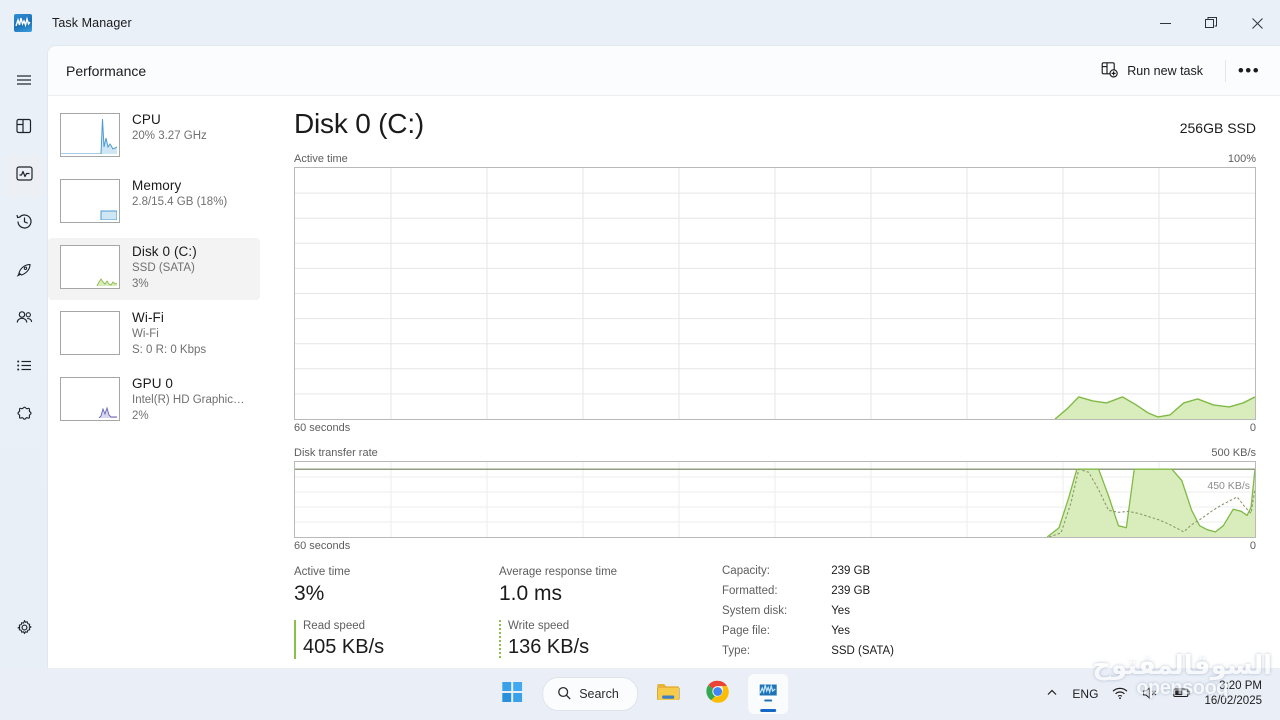 The width and height of the screenshot is (1280, 720). Describe the element at coordinates (154, 269) in the screenshot. I see `device-item-disk-0: Disk 0 (C:) SSD (SATA) 3%` at that location.